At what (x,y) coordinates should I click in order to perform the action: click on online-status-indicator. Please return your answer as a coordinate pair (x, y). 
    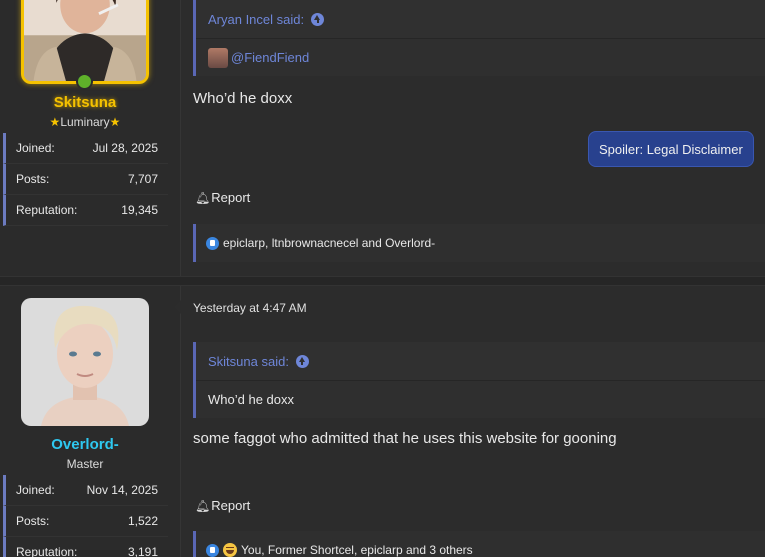
    Looking at the image, I should click on (84, 81).